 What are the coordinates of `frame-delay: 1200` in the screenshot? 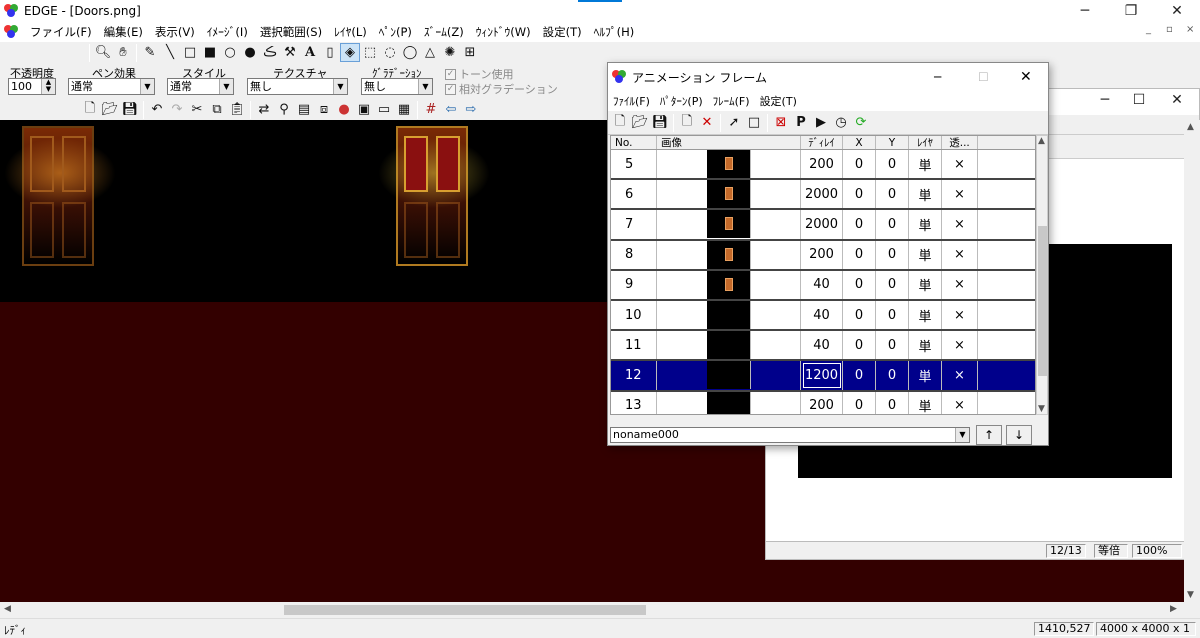 It's located at (822, 375).